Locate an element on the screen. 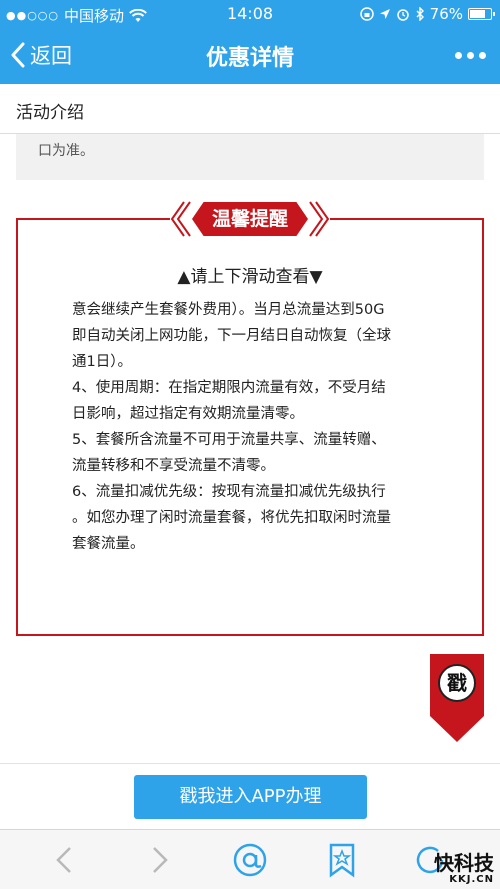 The width and height of the screenshot is (500, 889). watermark-sub: KKJ.CN is located at coordinates (471, 879).